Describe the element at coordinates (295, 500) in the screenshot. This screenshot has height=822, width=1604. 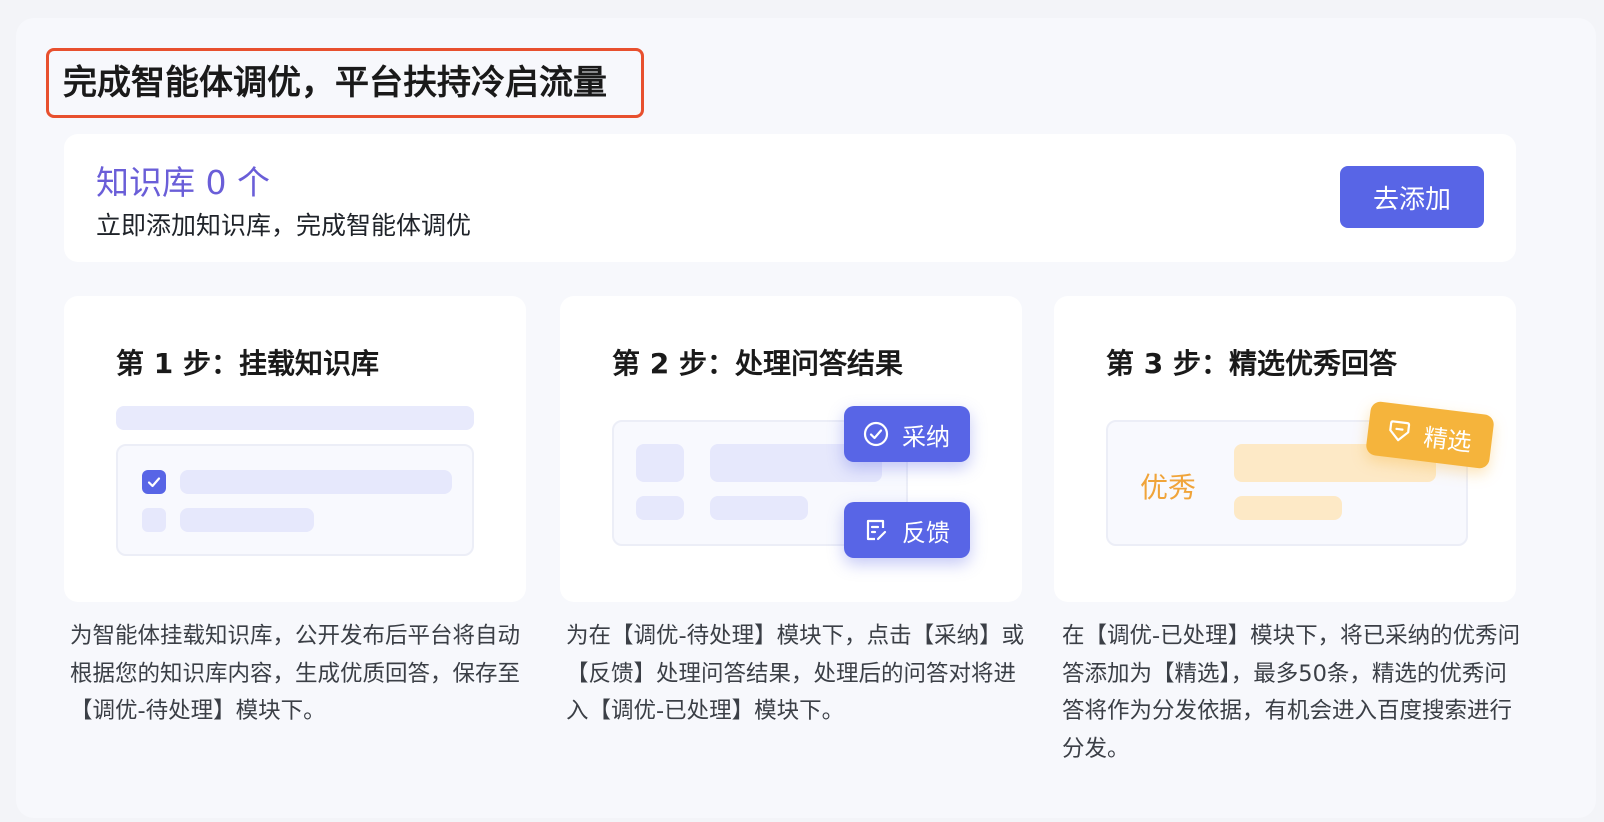
I see `knowledge-list-illustration` at that location.